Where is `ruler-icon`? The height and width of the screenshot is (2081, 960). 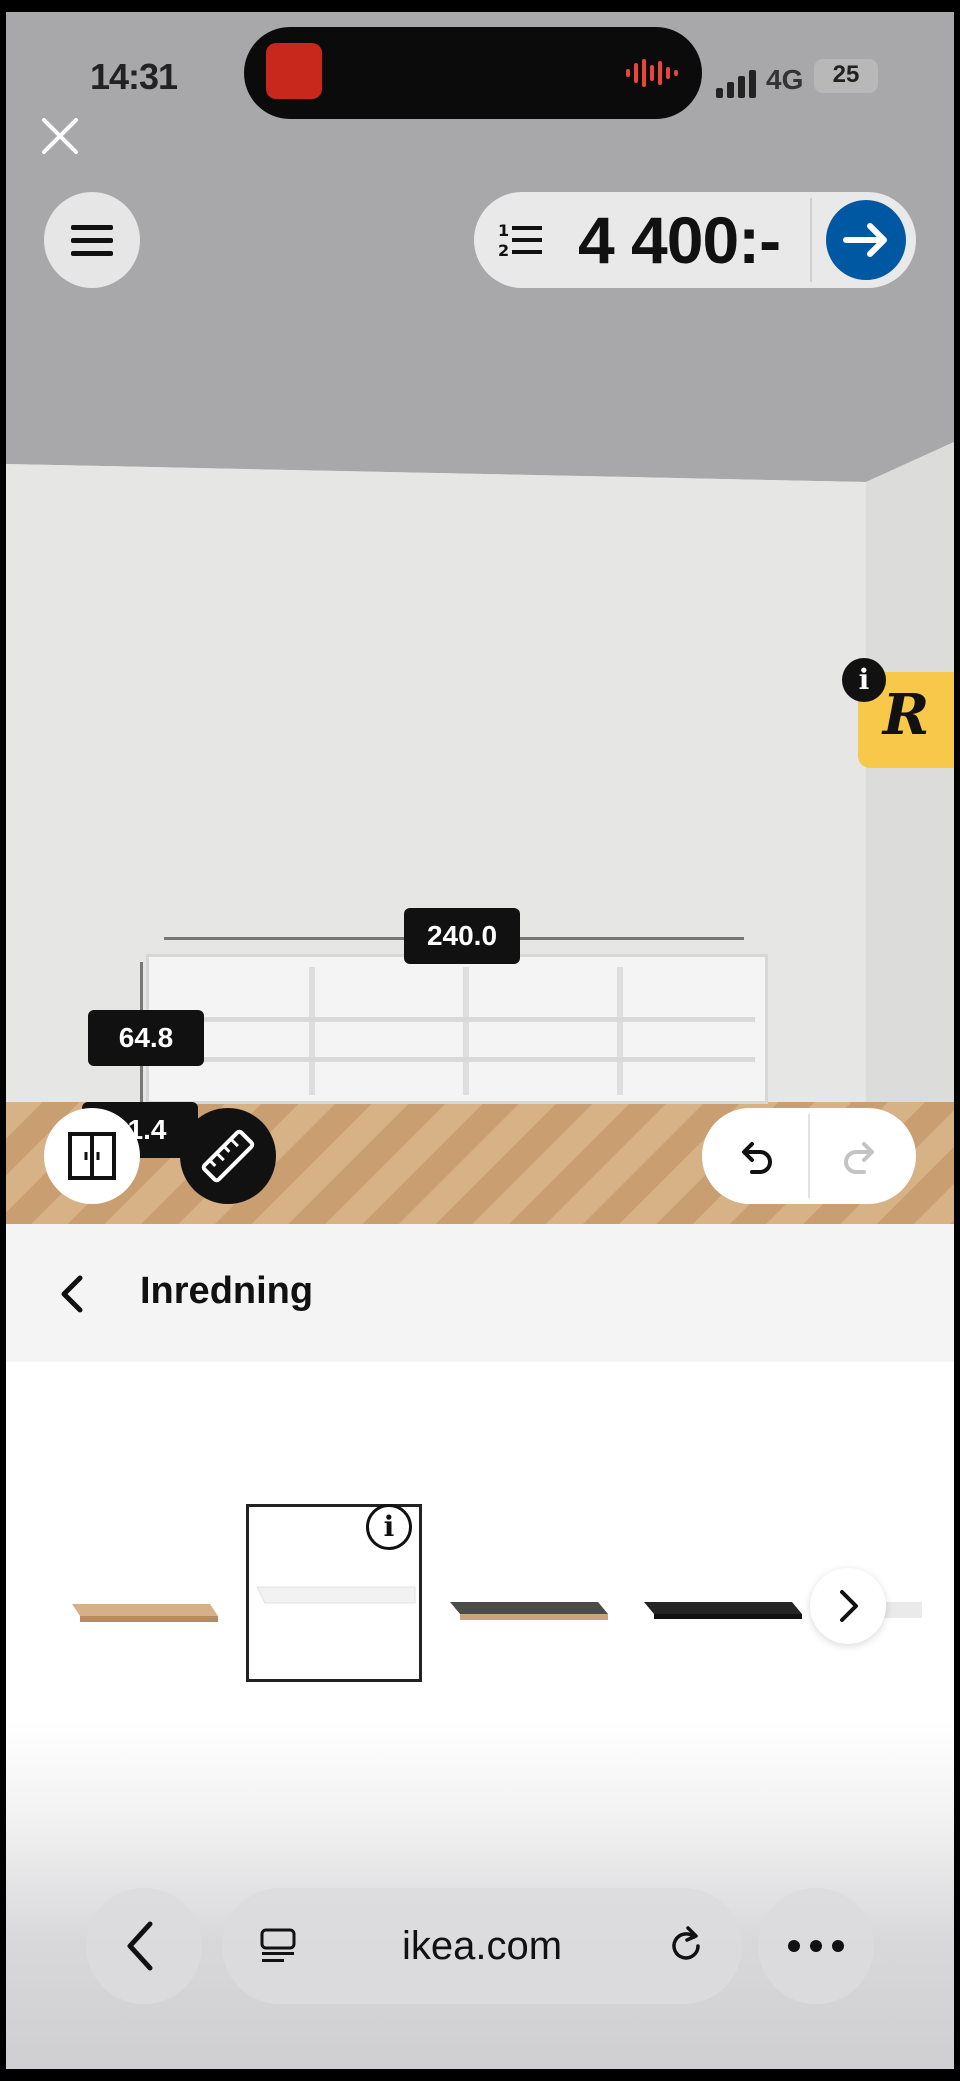
ruler-icon is located at coordinates (228, 1156).